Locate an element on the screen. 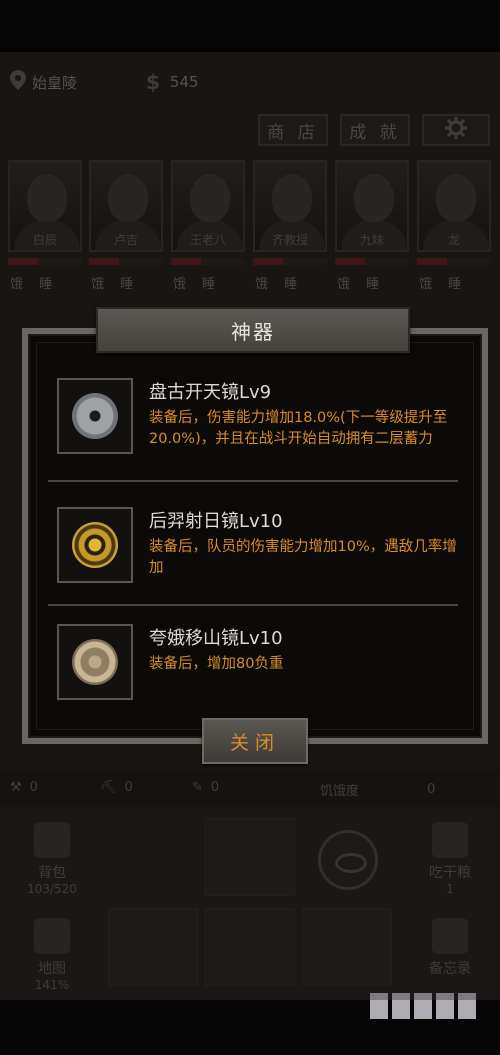 The image size is (500, 1055). close-button-label: 关闭 is located at coordinates (254, 742).